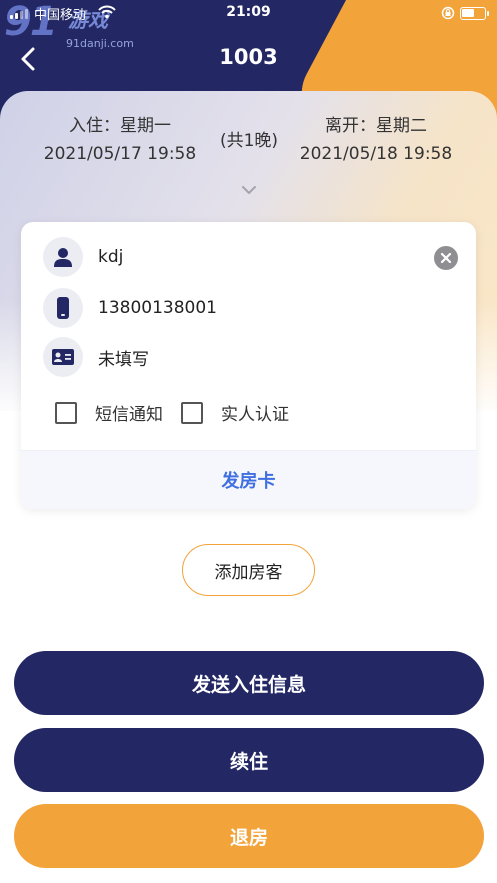 The width and height of the screenshot is (497, 883). Describe the element at coordinates (249, 141) in the screenshot. I see `nights-count: (共1晚)` at that location.